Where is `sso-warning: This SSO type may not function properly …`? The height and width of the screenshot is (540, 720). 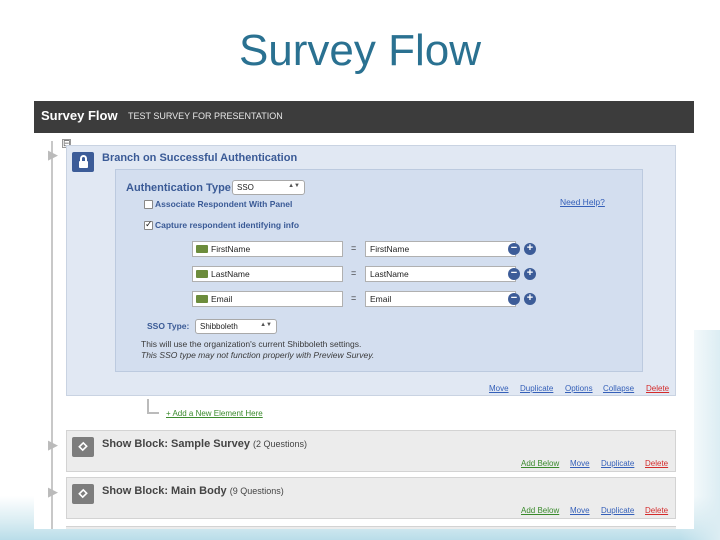
sso-warning: This SSO type may not function properly … is located at coordinates (258, 355).